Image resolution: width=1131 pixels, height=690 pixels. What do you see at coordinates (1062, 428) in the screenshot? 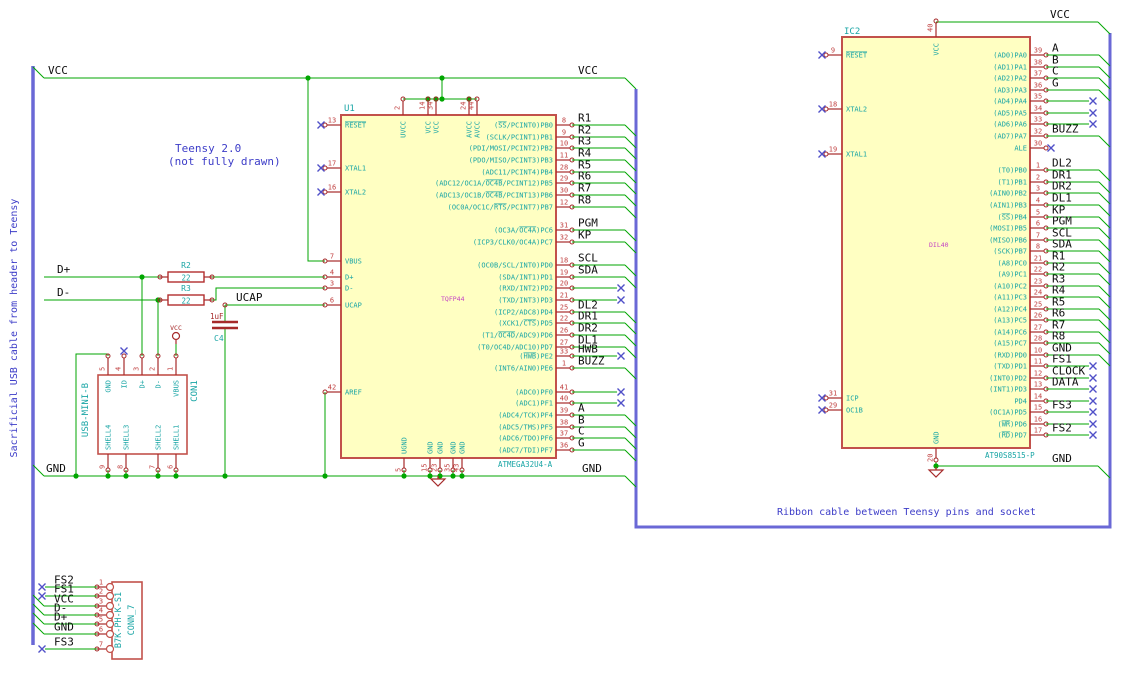
I see `net-label: FS2` at bounding box center [1062, 428].